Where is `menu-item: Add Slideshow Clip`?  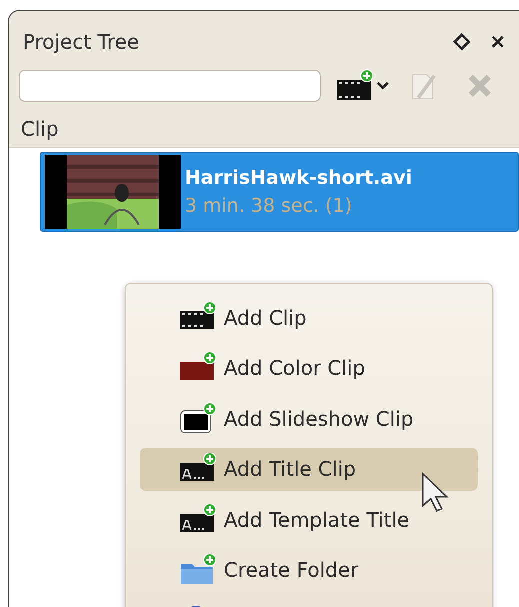 menu-item: Add Slideshow Clip is located at coordinates (309, 418).